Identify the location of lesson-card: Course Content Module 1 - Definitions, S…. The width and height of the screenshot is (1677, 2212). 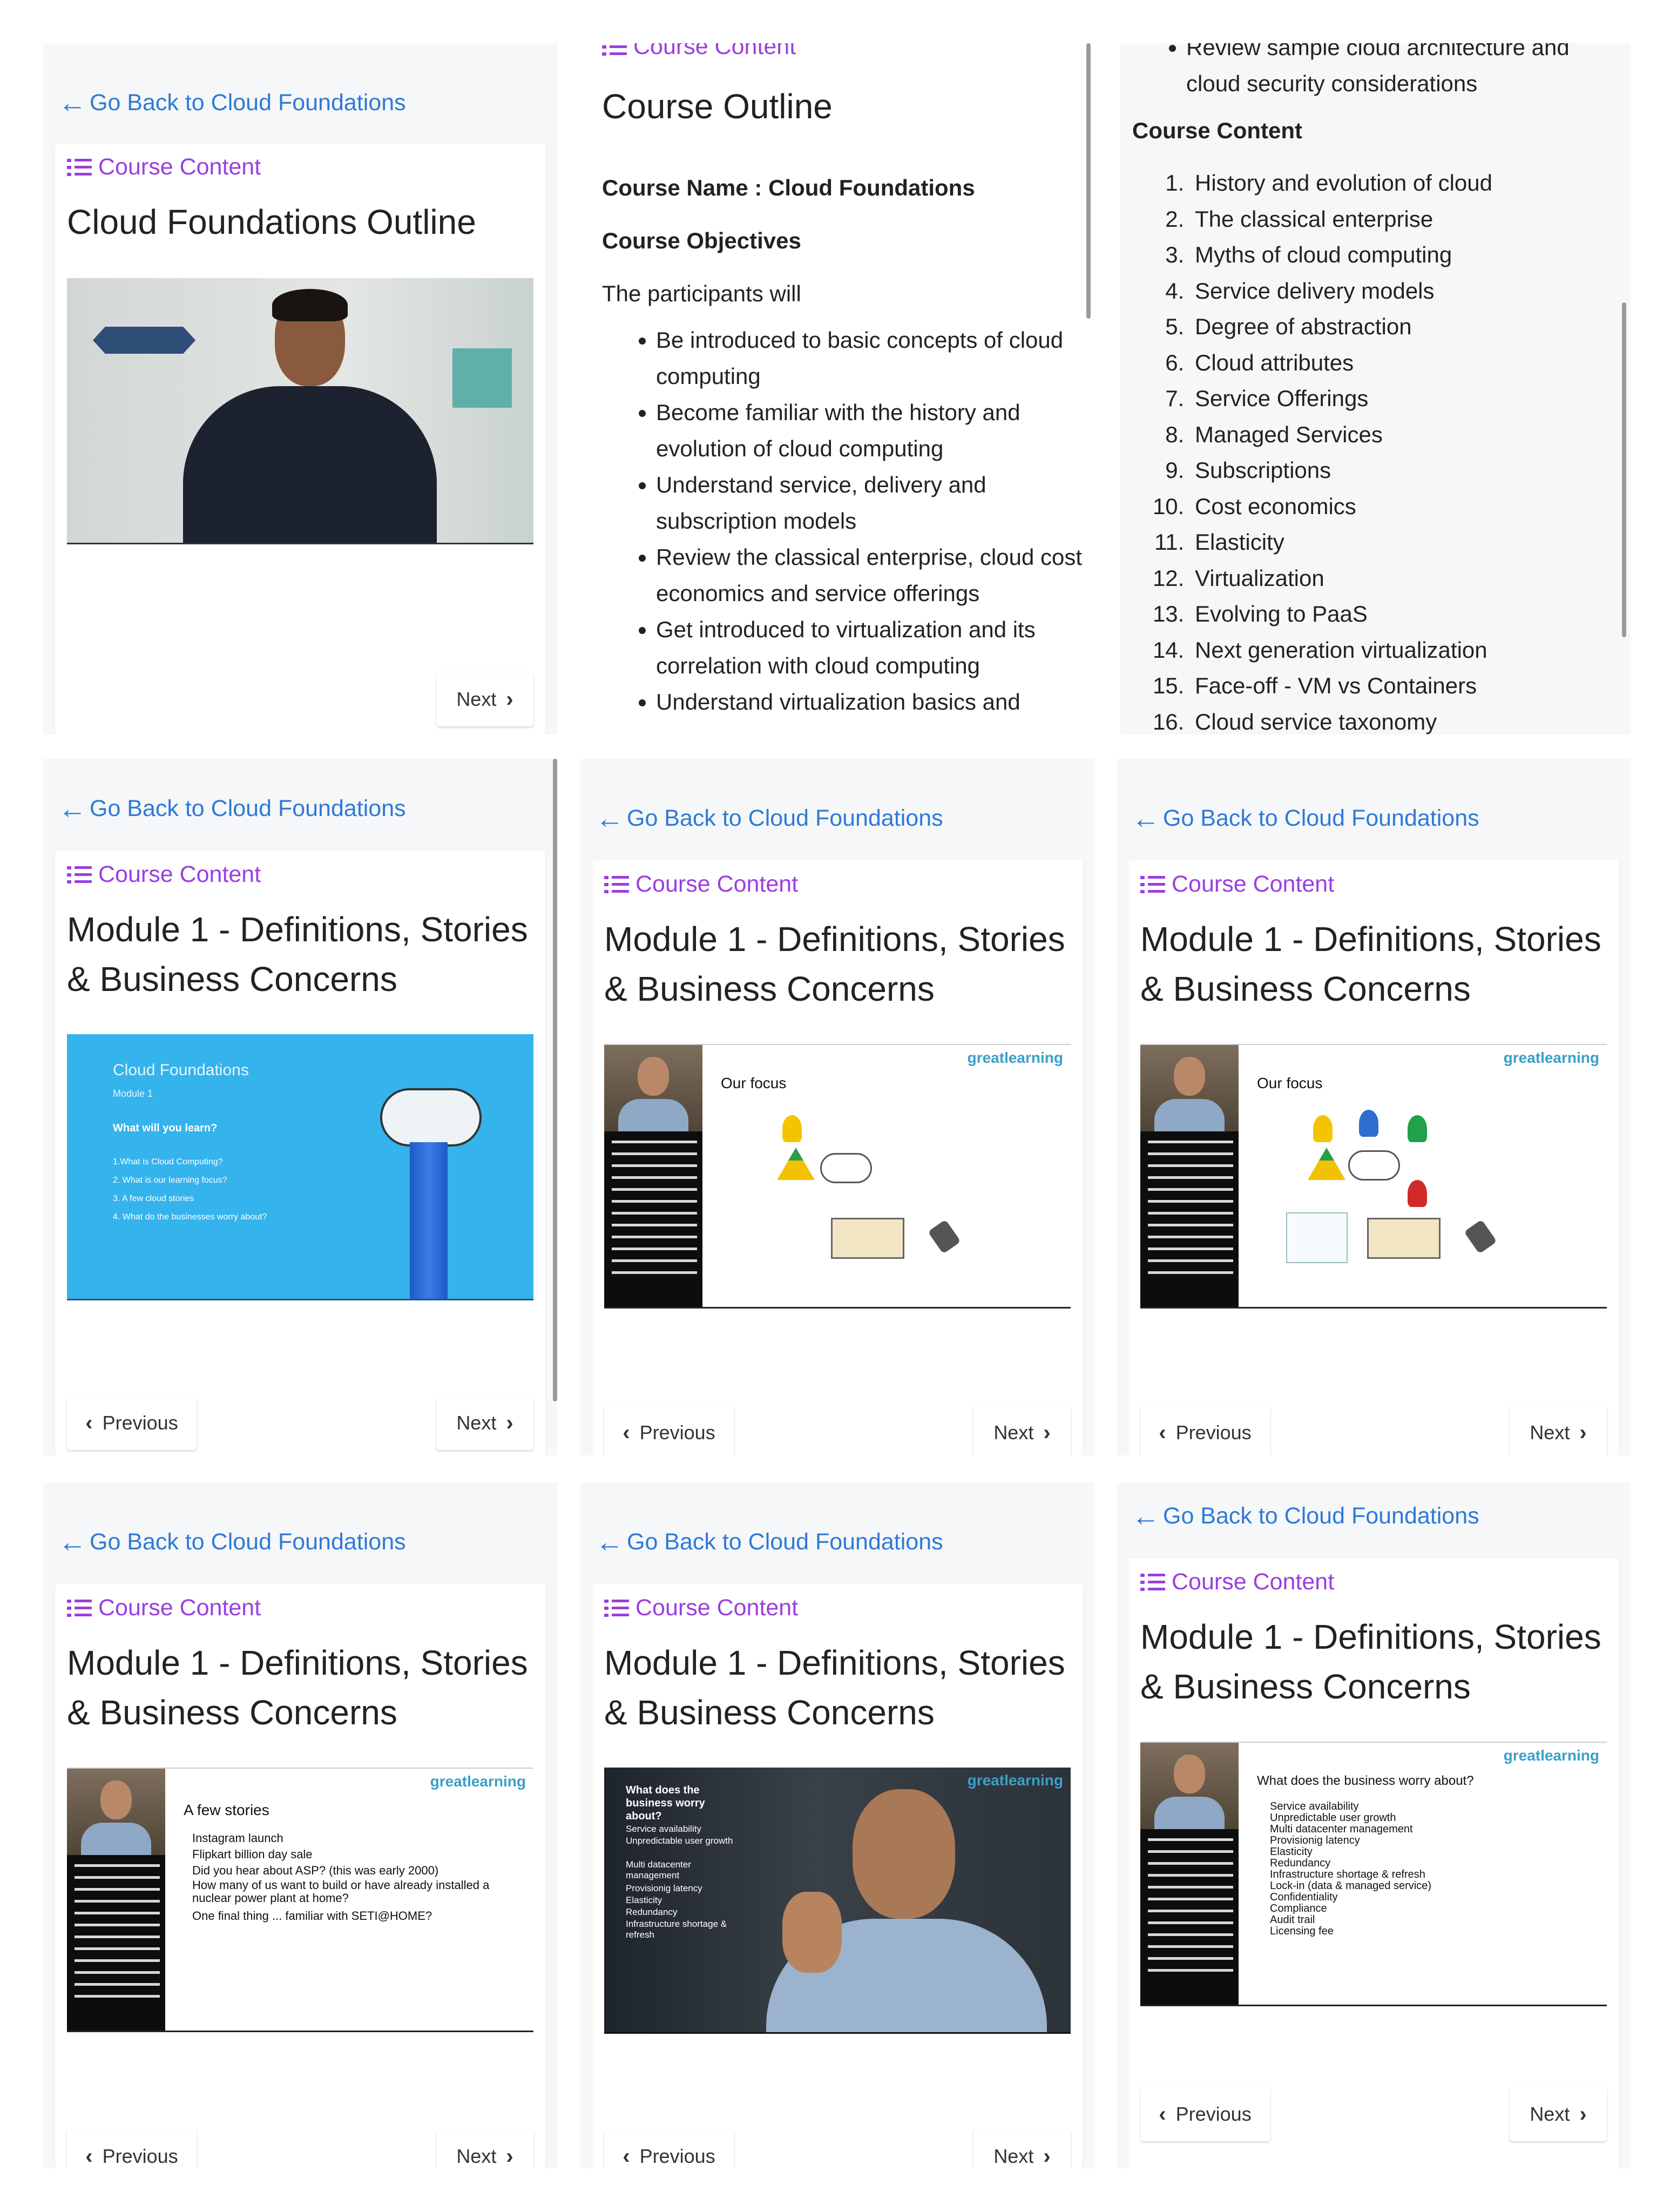
(300, 1153).